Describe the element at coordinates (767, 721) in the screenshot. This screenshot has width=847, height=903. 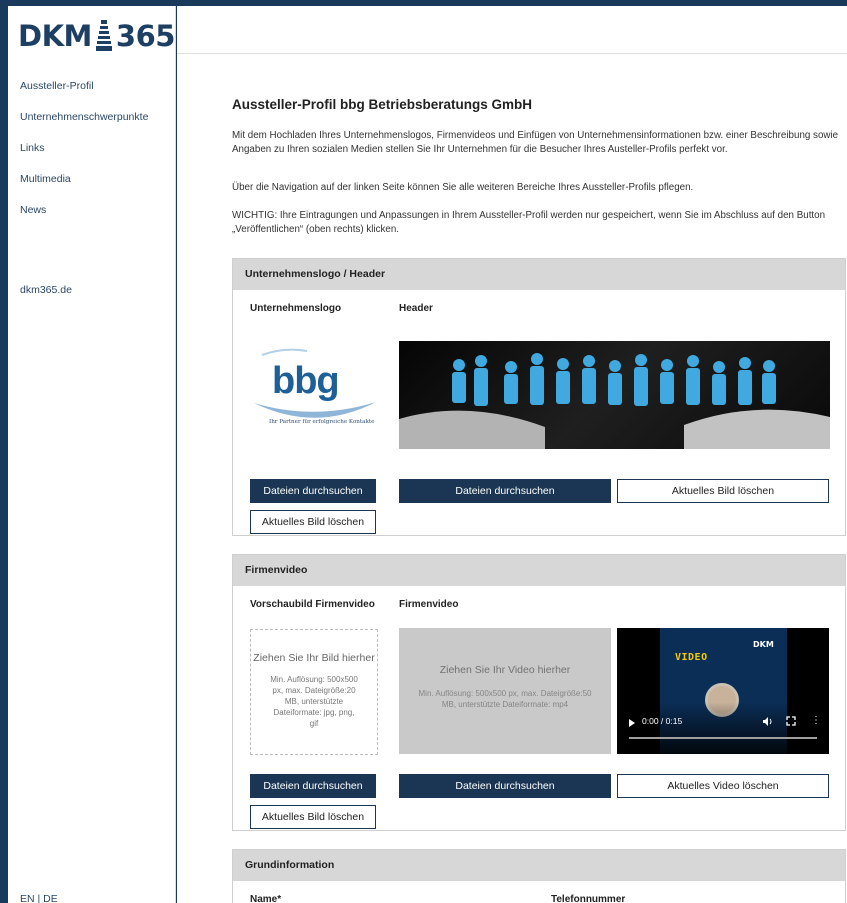
I see `volume-icon` at that location.